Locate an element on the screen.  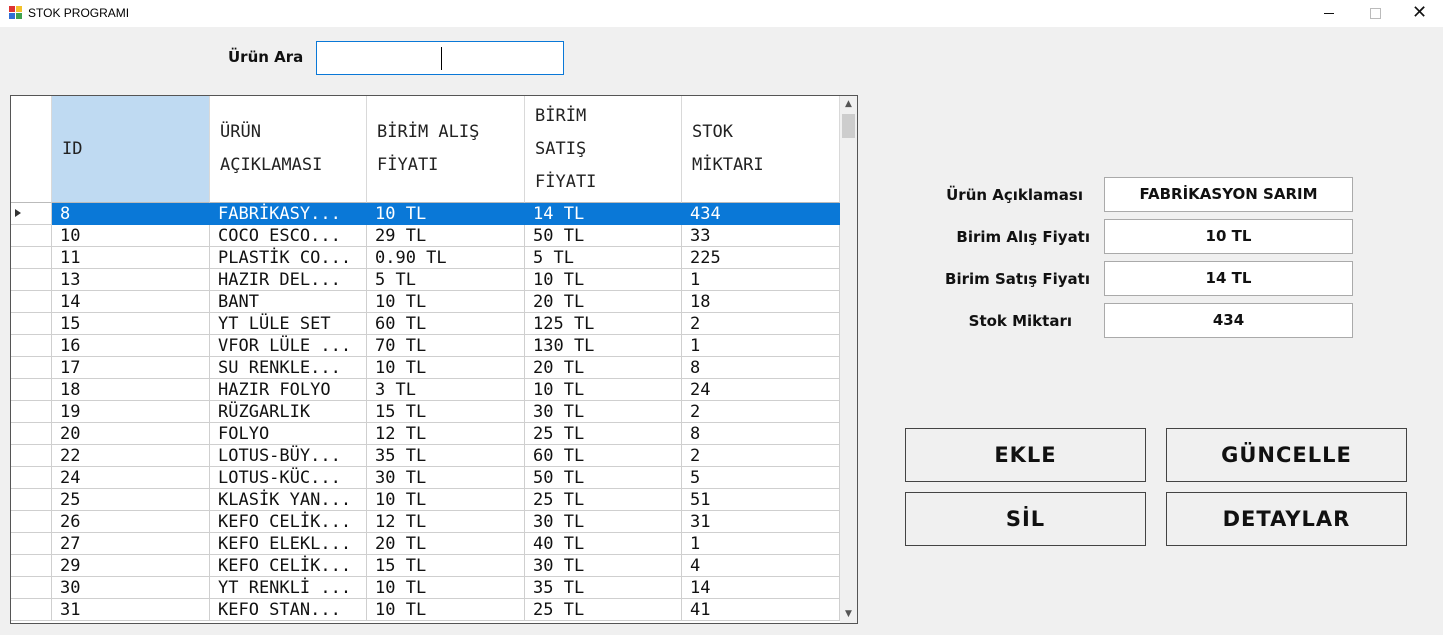
table-cell: 130 TL is located at coordinates (603, 346).